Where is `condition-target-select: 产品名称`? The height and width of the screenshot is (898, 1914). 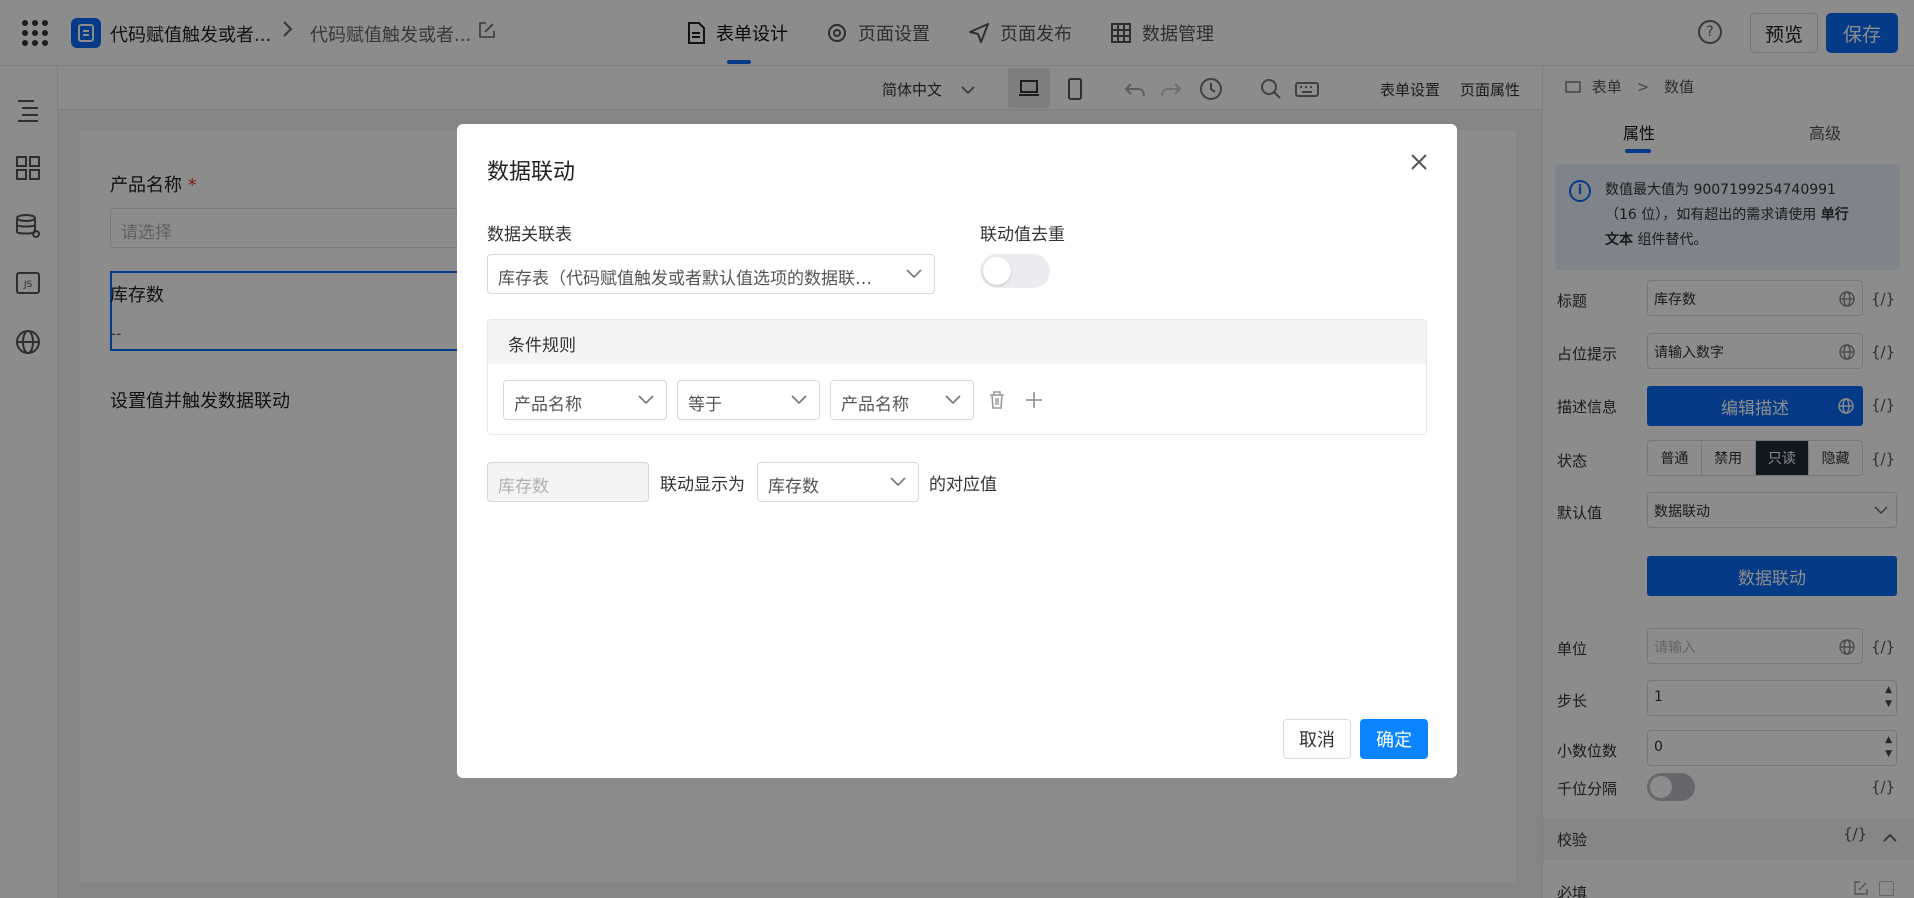 condition-target-select: 产品名称 is located at coordinates (902, 400).